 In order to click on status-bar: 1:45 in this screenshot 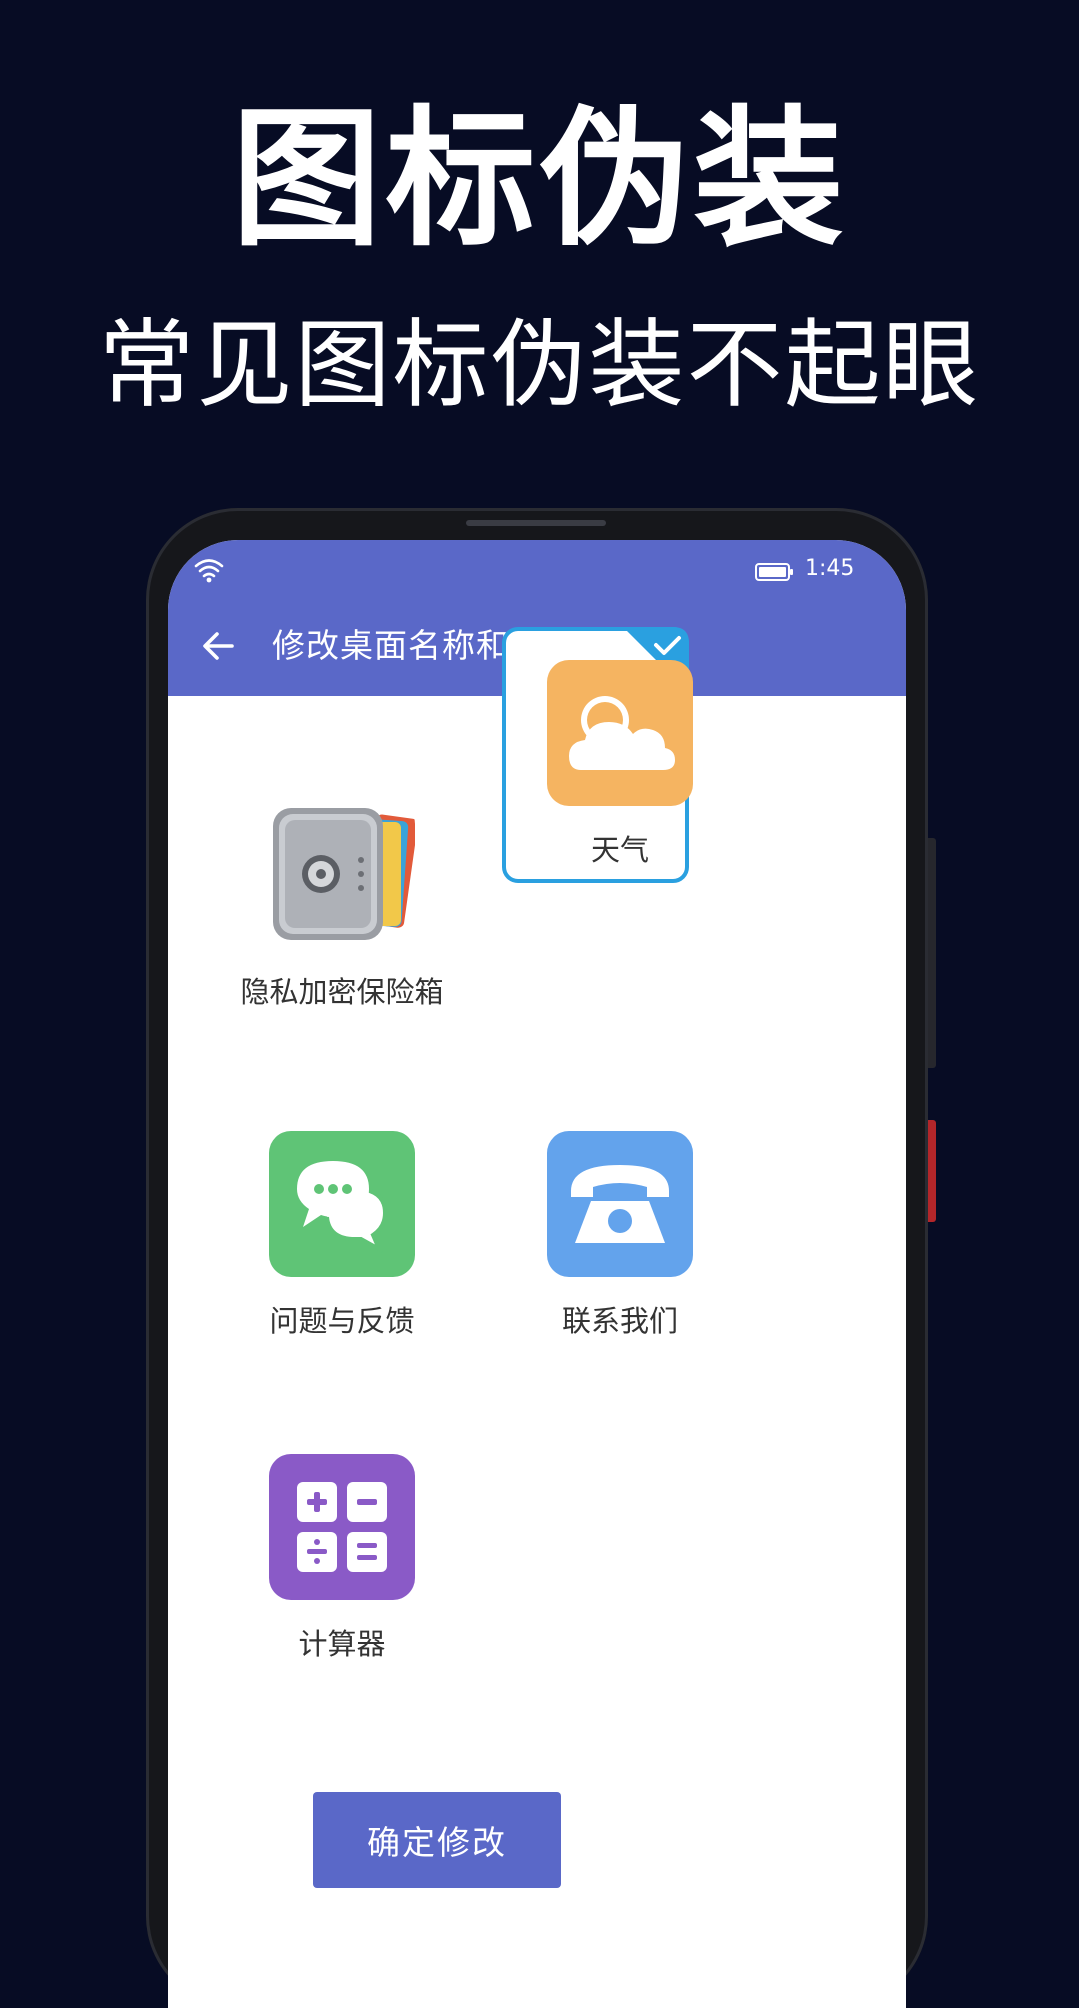, I will do `click(537, 570)`.